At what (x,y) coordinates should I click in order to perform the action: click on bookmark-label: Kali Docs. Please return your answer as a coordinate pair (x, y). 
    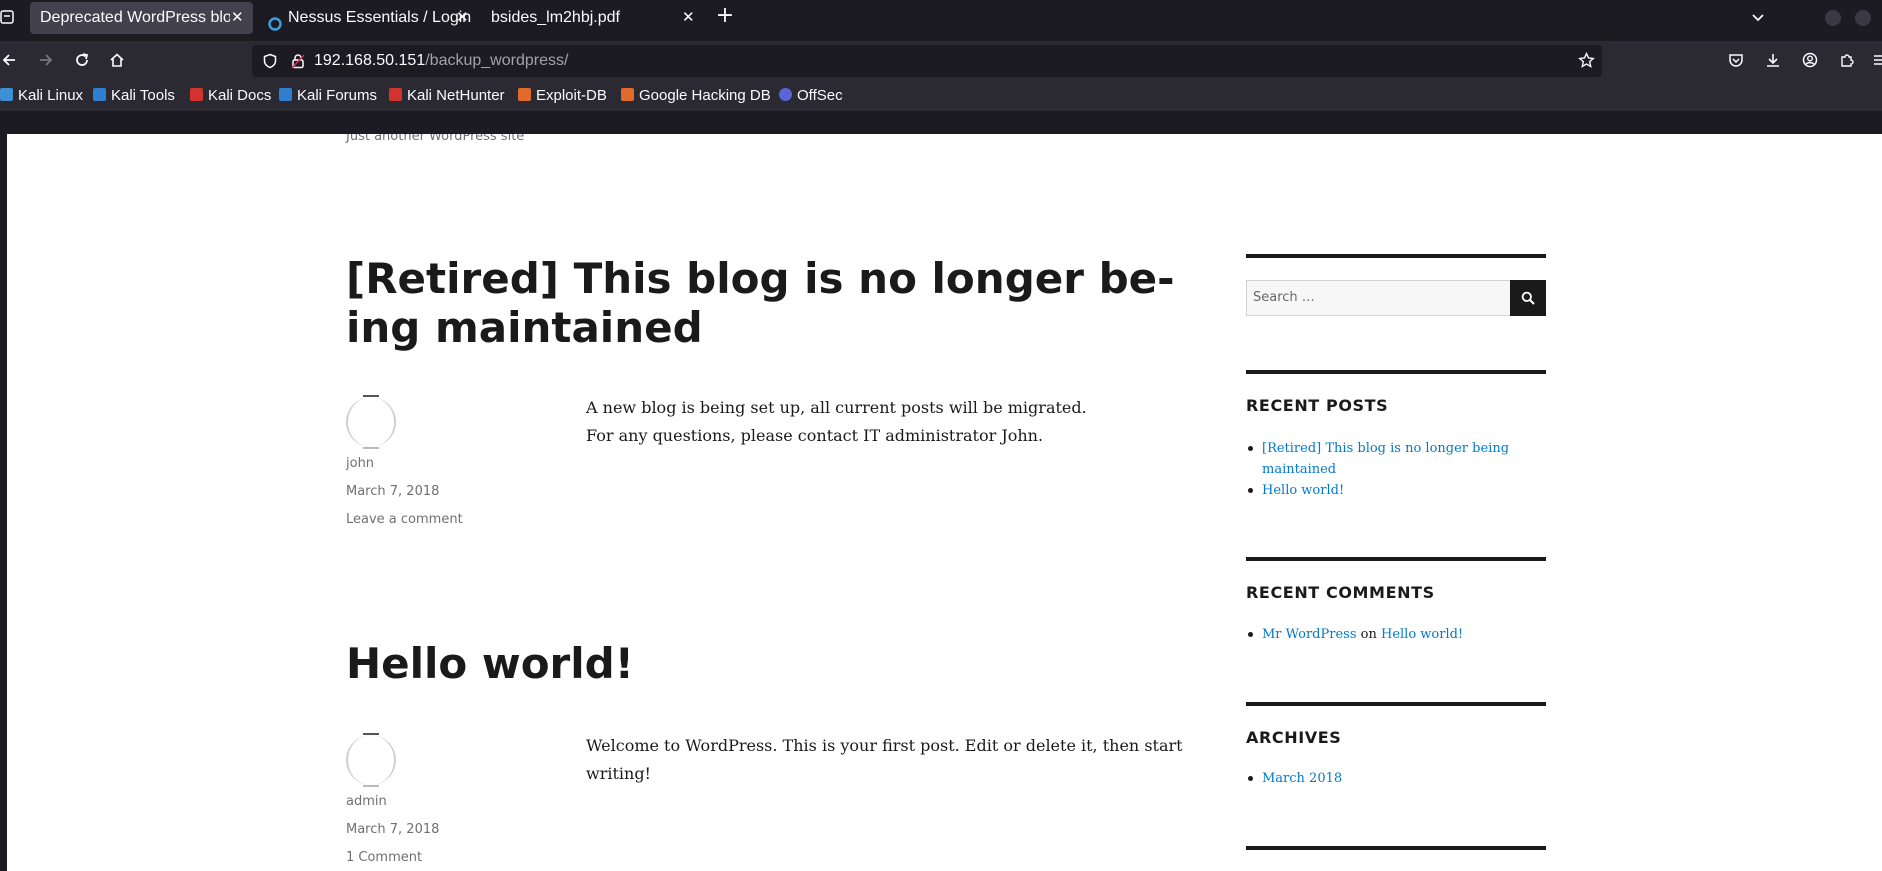
    Looking at the image, I should click on (240, 95).